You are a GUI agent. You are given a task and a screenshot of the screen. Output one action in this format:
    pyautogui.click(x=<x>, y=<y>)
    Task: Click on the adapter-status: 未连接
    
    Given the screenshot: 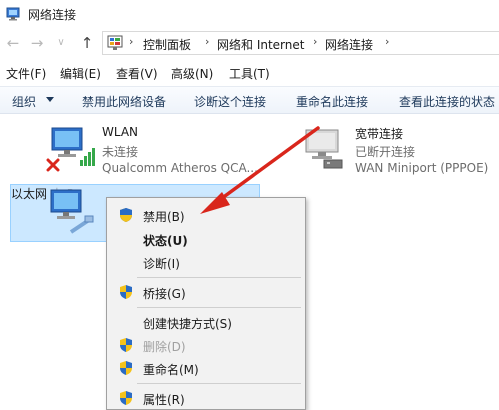 What is the action you would take?
    pyautogui.click(x=120, y=152)
    